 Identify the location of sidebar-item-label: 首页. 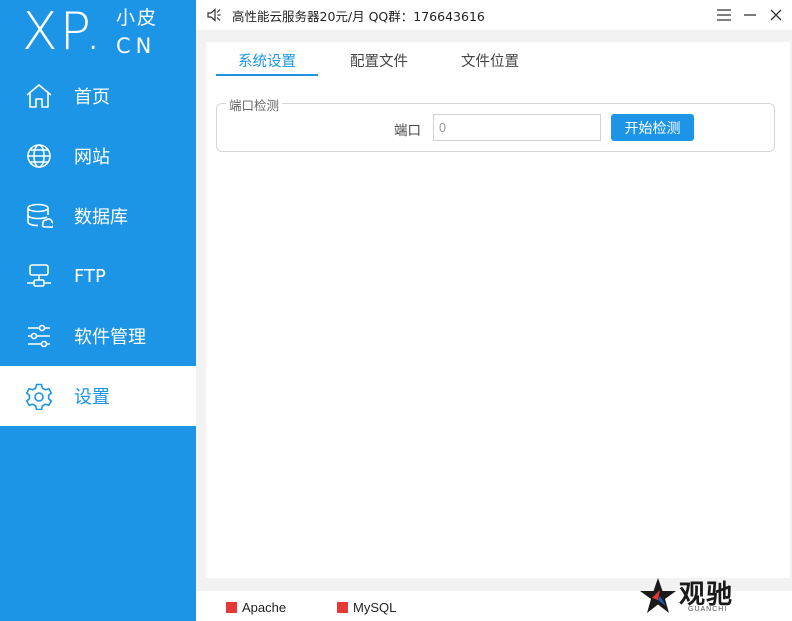
(92, 97).